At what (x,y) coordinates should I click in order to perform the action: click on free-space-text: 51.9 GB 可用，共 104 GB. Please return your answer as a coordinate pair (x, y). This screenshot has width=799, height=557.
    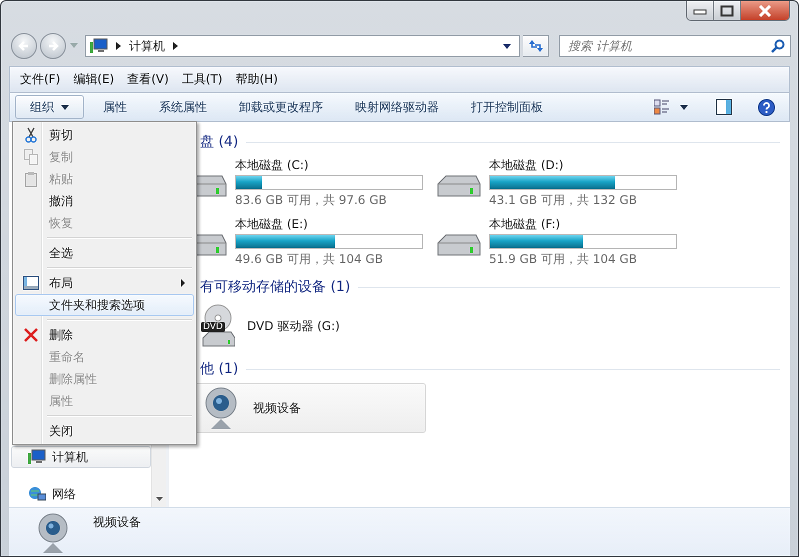
    Looking at the image, I should click on (563, 259).